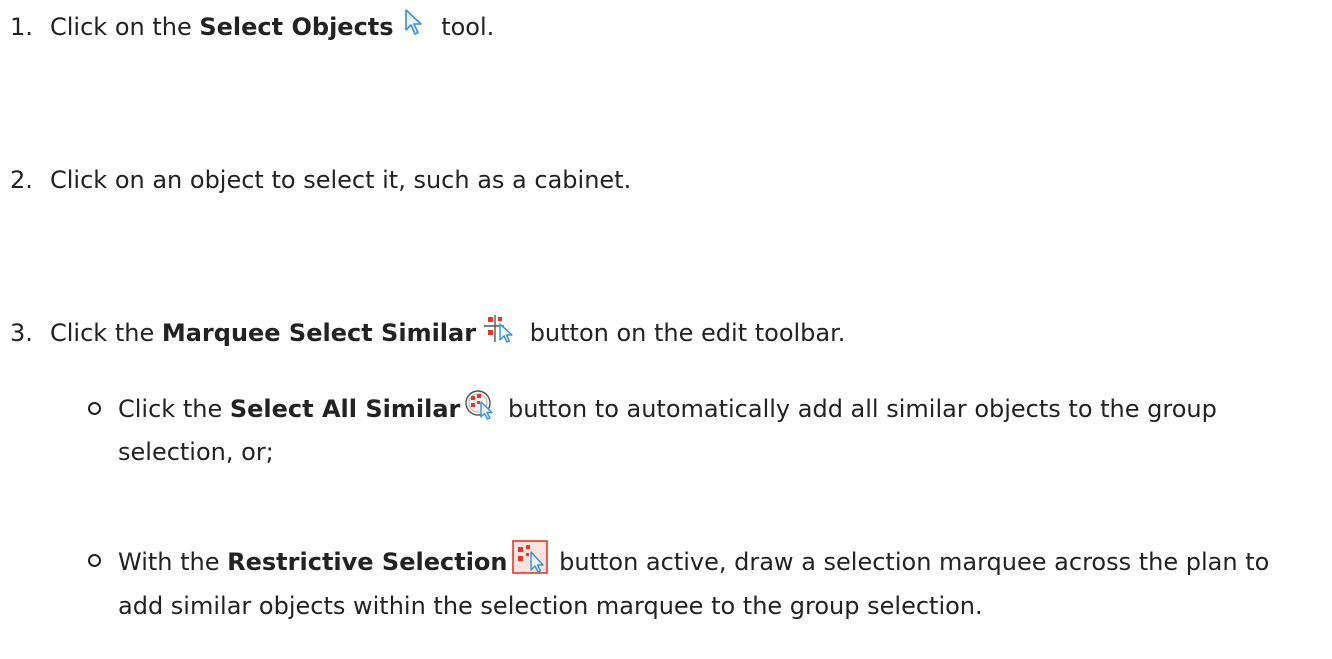  Describe the element at coordinates (319, 333) in the screenshot. I see `tool-name: Marquee Select Similar` at that location.